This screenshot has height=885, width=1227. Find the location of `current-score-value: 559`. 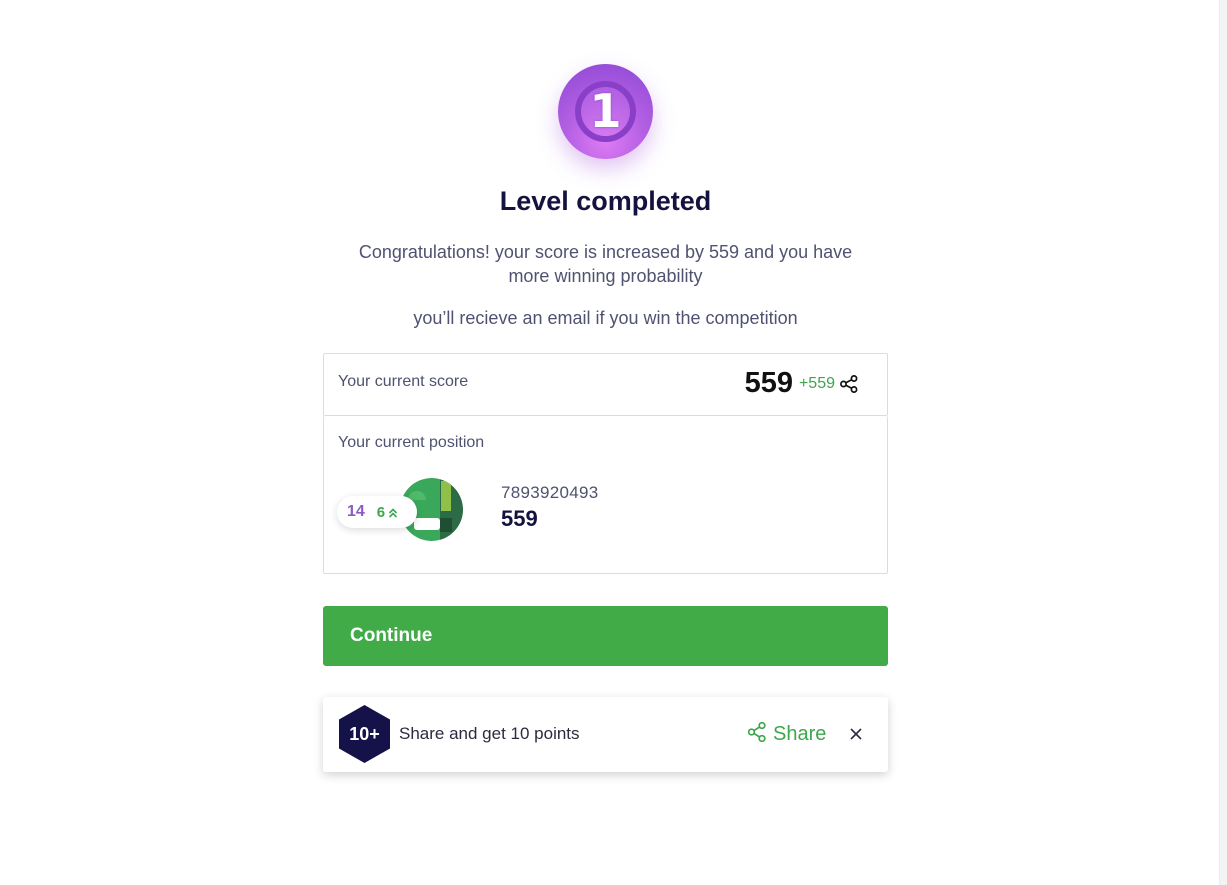

current-score-value: 559 is located at coordinates (768, 383).